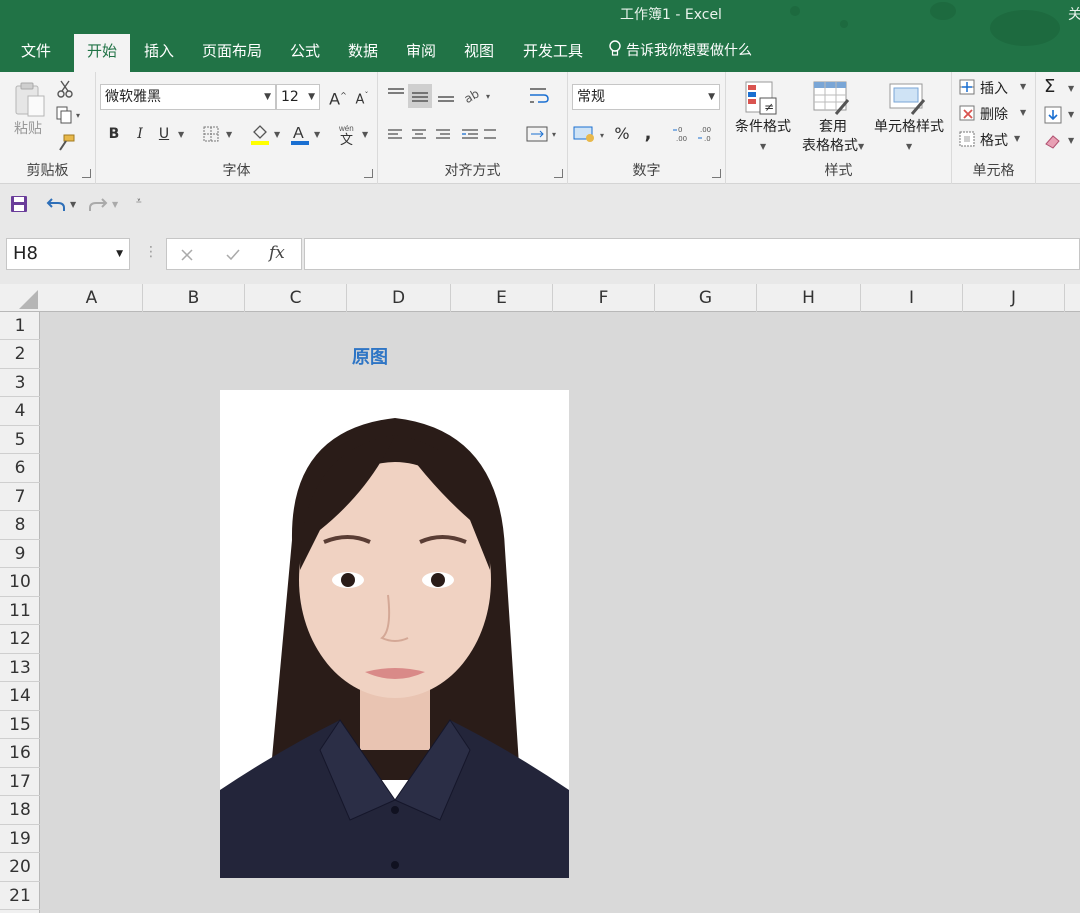  I want to click on column-header-h: H, so click(809, 298).